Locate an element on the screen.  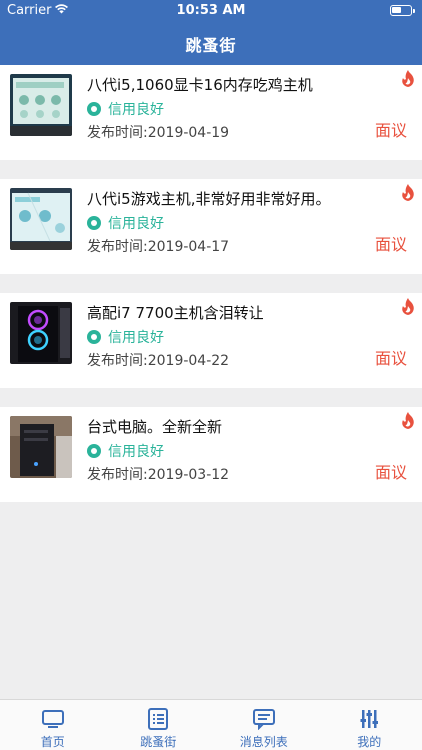
publish-date: 发布时间:2019-03-12 is located at coordinates (158, 475).